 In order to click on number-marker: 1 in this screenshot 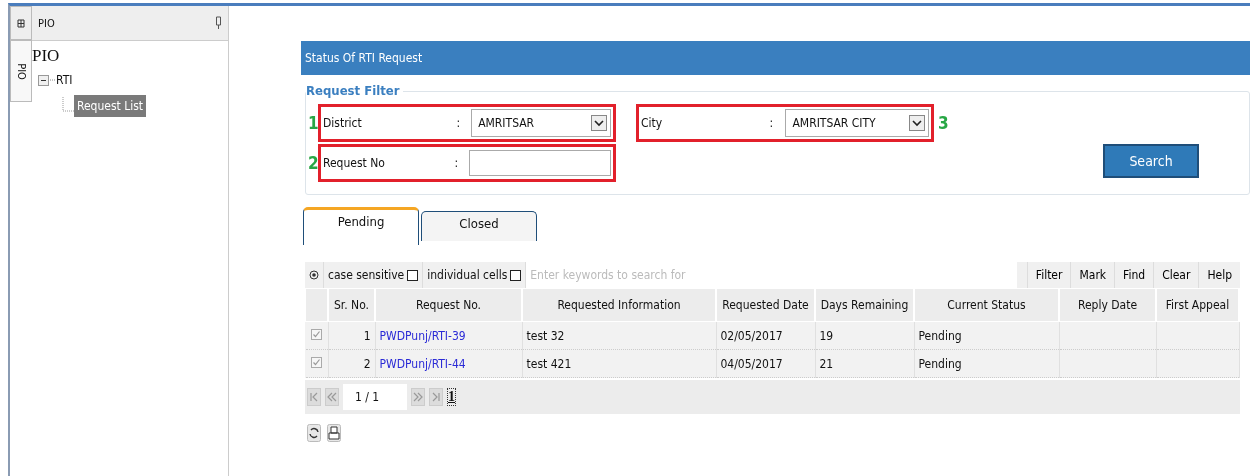, I will do `click(313, 123)`.